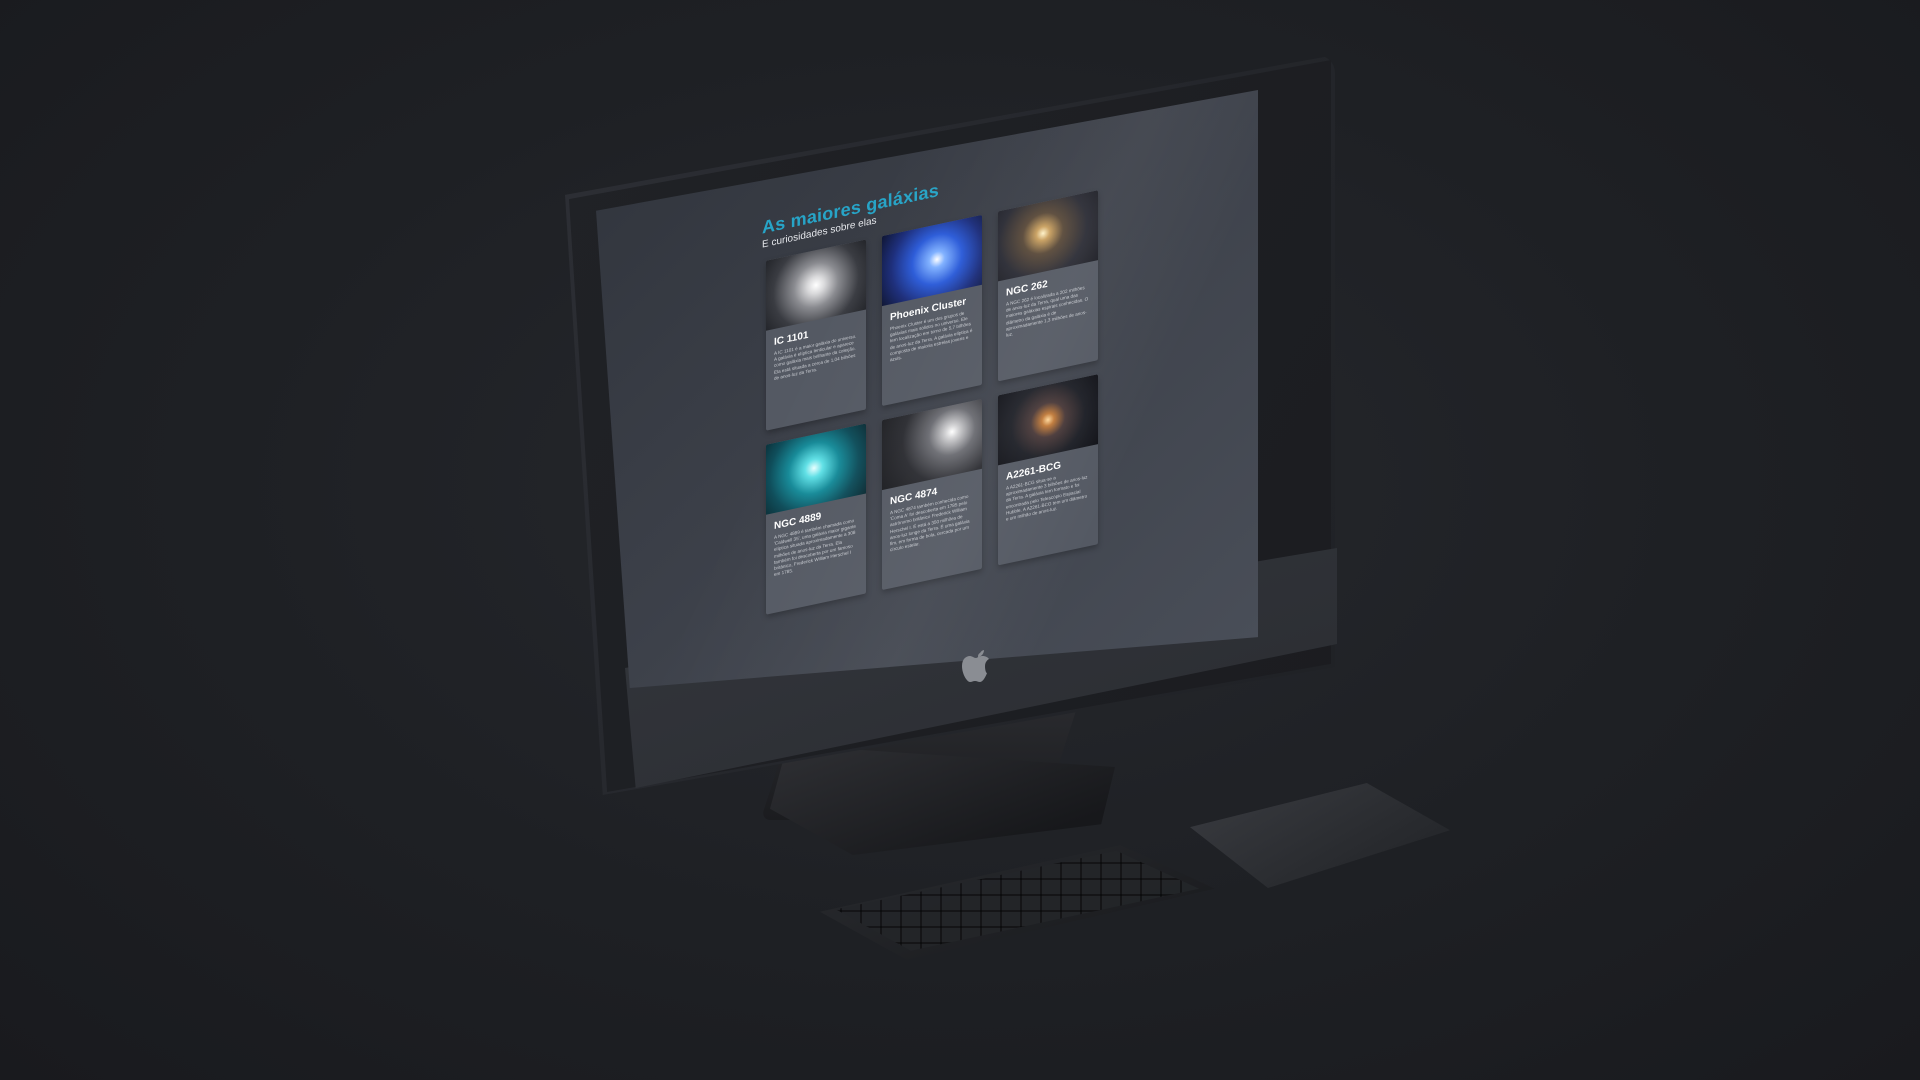  What do you see at coordinates (1320, 835) in the screenshot?
I see `trackpad` at bounding box center [1320, 835].